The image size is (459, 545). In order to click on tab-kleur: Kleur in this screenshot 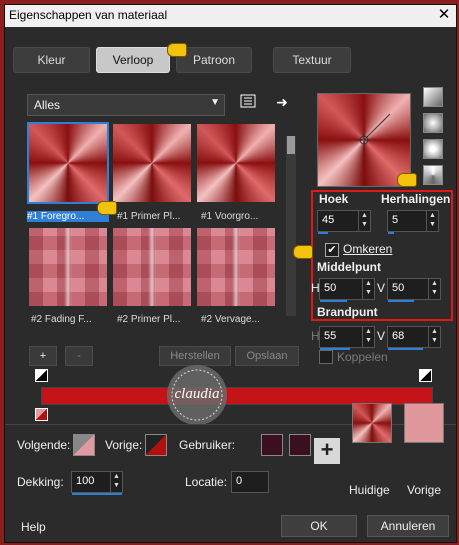, I will do `click(51, 60)`.